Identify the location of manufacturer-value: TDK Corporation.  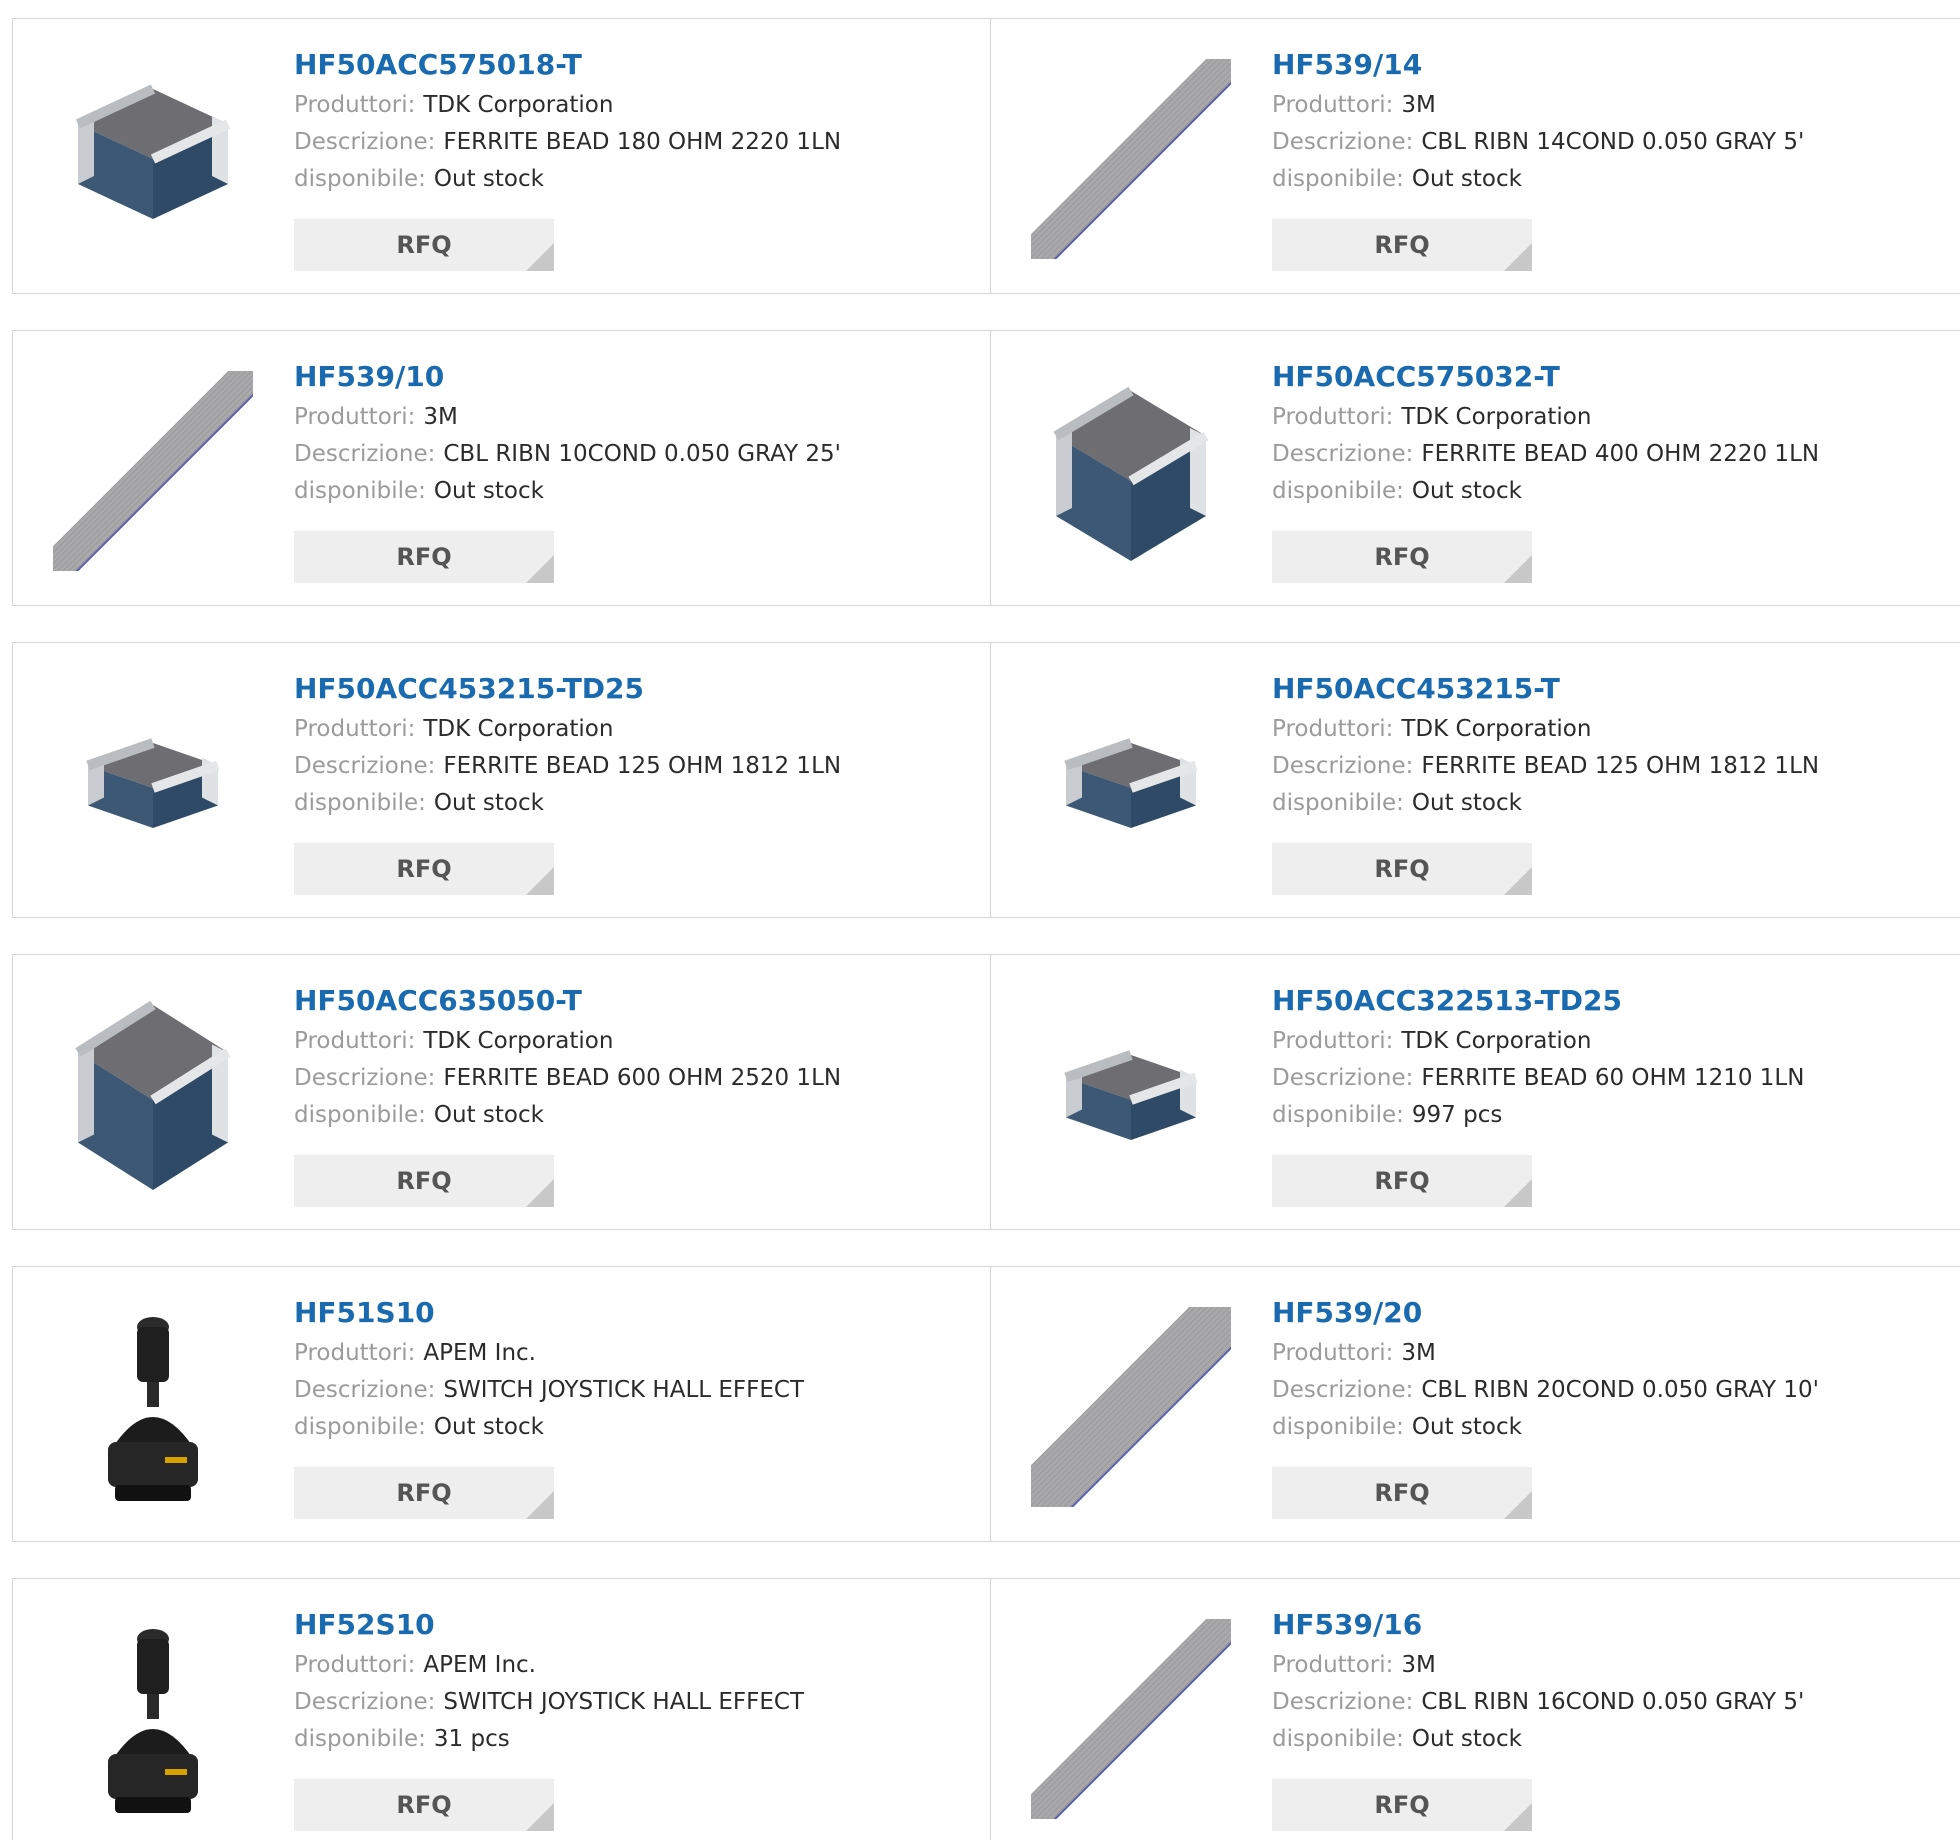
(518, 105).